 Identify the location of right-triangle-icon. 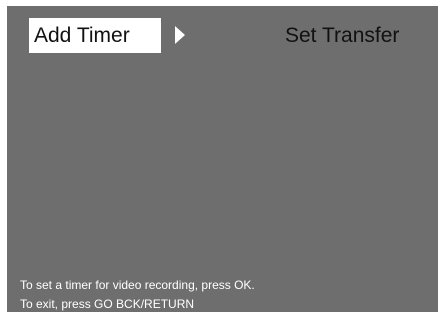
(180, 35).